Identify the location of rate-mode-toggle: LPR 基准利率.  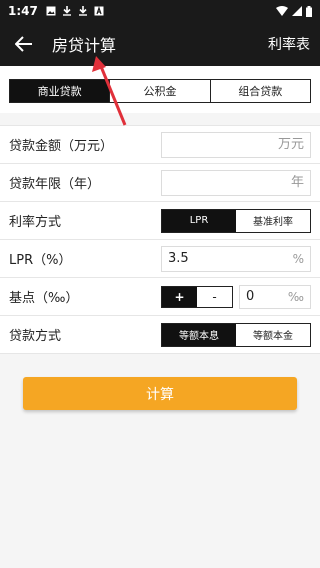
(236, 220).